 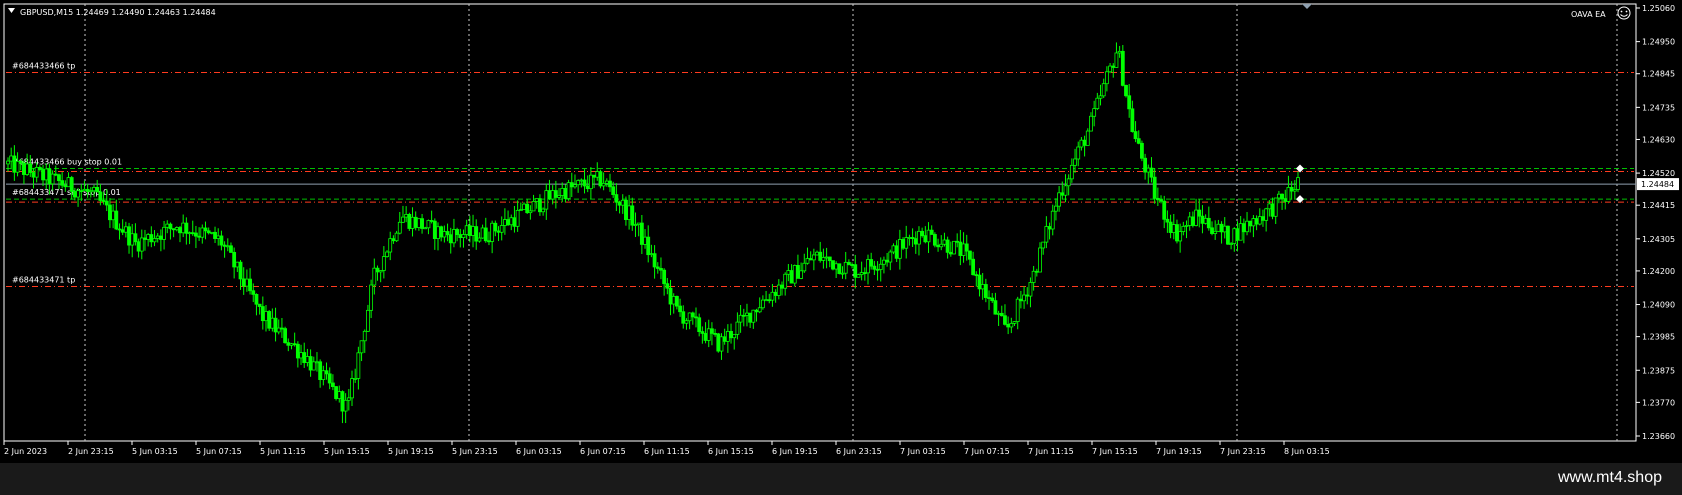 I want to click on smiley-face-icon, so click(x=1624, y=13).